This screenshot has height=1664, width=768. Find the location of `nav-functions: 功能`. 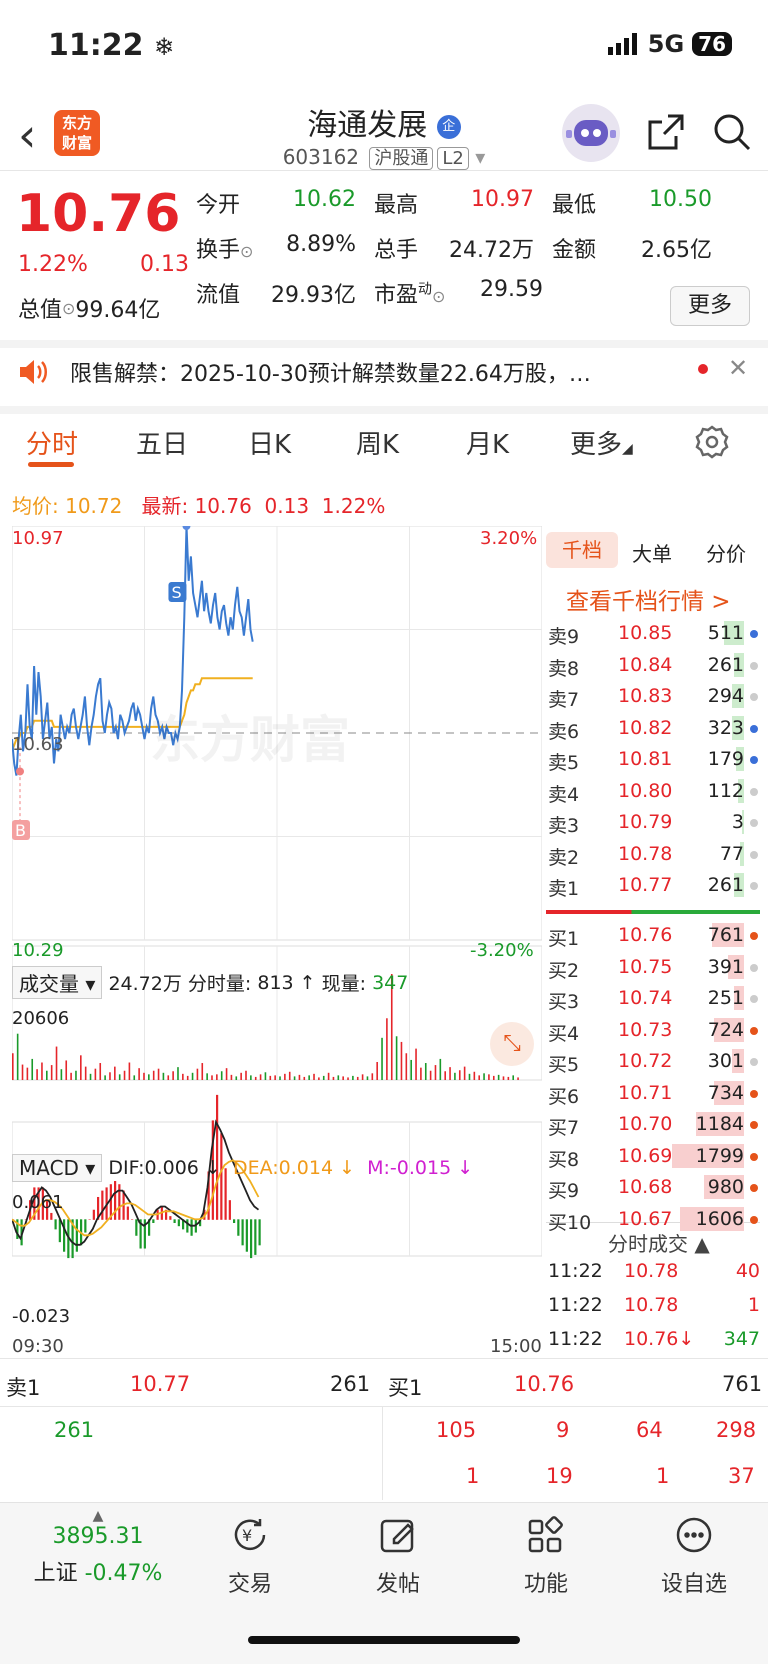

nav-functions: 功能 is located at coordinates (546, 1555).